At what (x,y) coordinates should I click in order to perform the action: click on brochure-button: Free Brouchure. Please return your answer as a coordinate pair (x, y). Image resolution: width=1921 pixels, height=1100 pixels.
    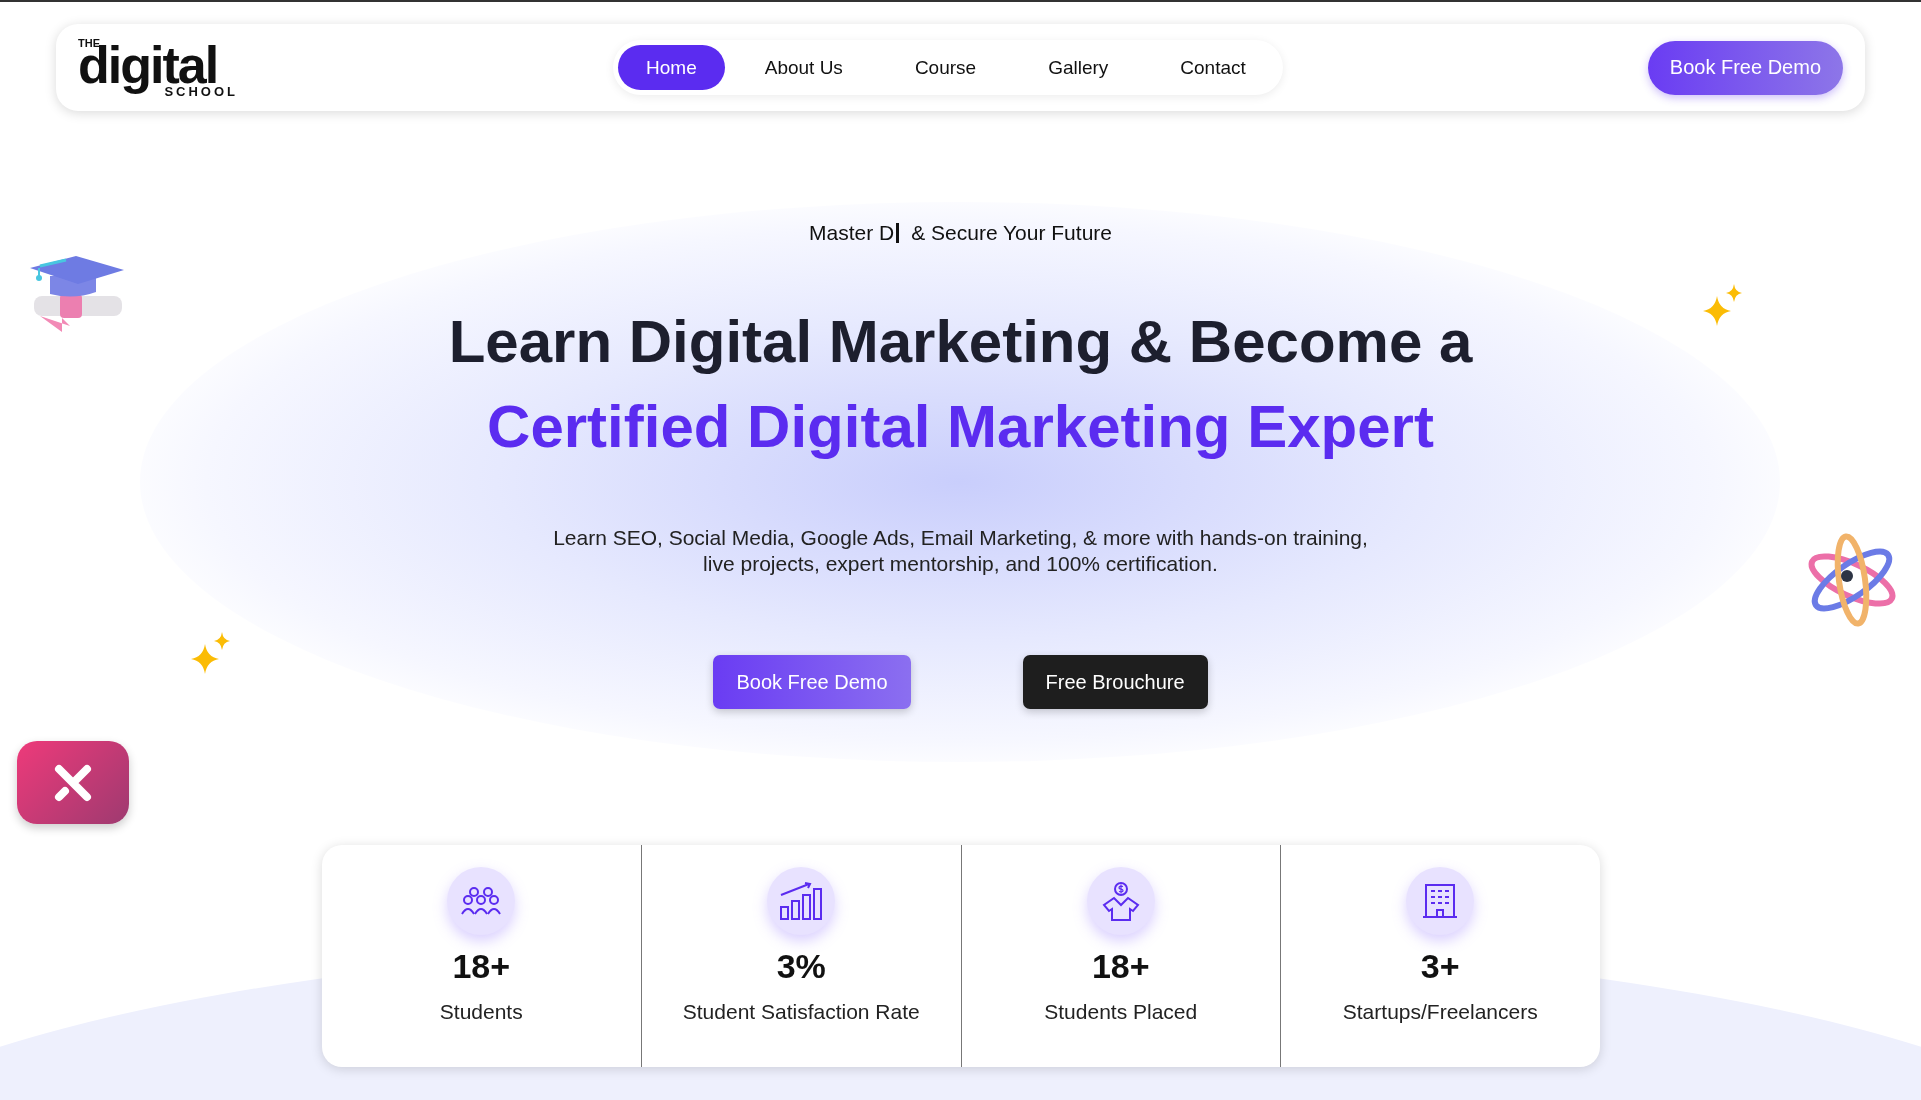
    Looking at the image, I should click on (1115, 682).